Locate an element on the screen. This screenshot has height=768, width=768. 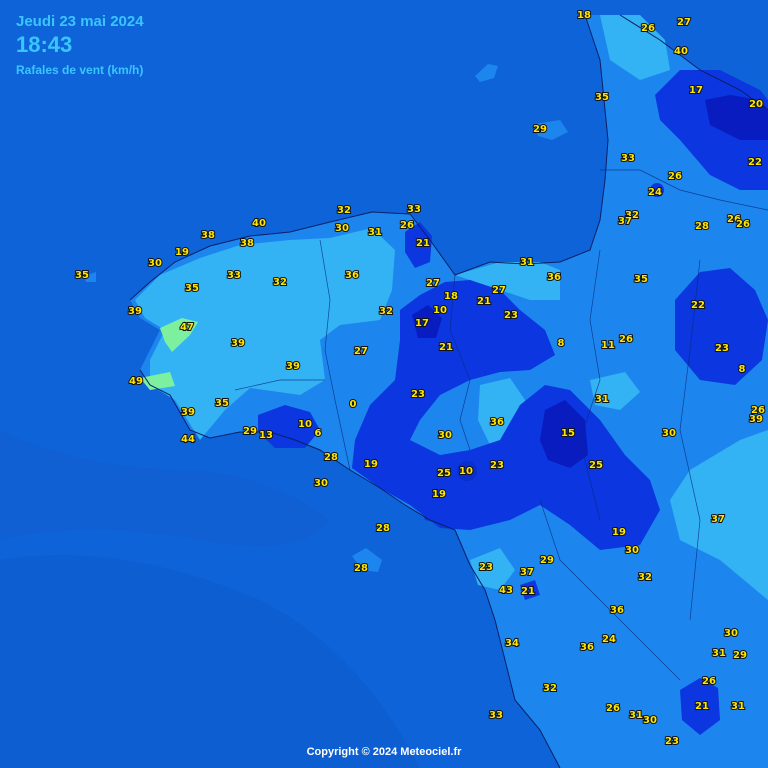
copyright-notice: Copyright © 2024 Meteociel.fr is located at coordinates (384, 752).